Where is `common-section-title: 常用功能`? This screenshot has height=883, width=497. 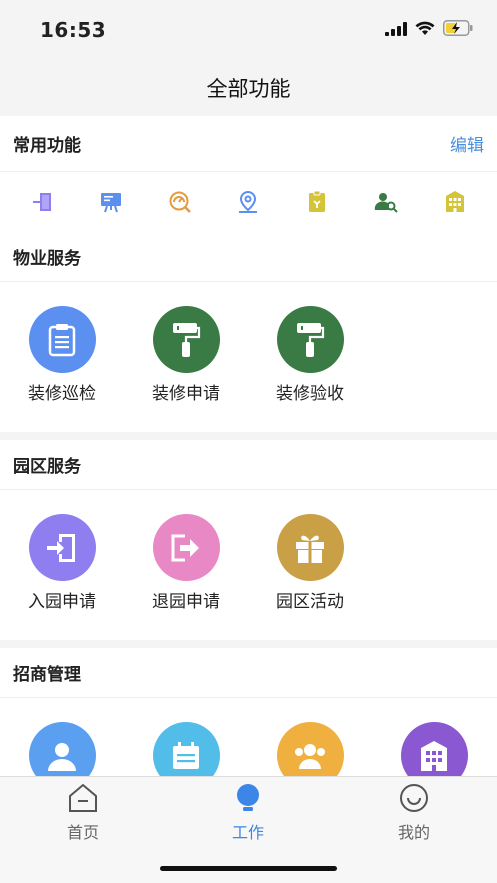
common-section-title: 常用功能 is located at coordinates (47, 146).